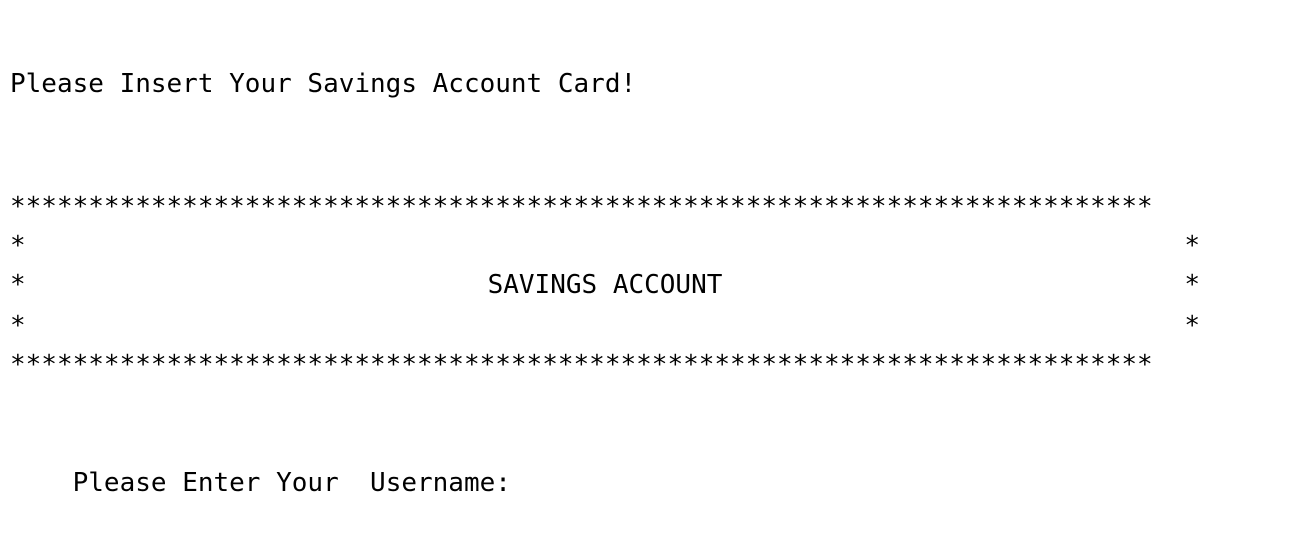  I want to click on insert-card-prompt: Please Insert Your Savings Account Card!, so click(323, 84).